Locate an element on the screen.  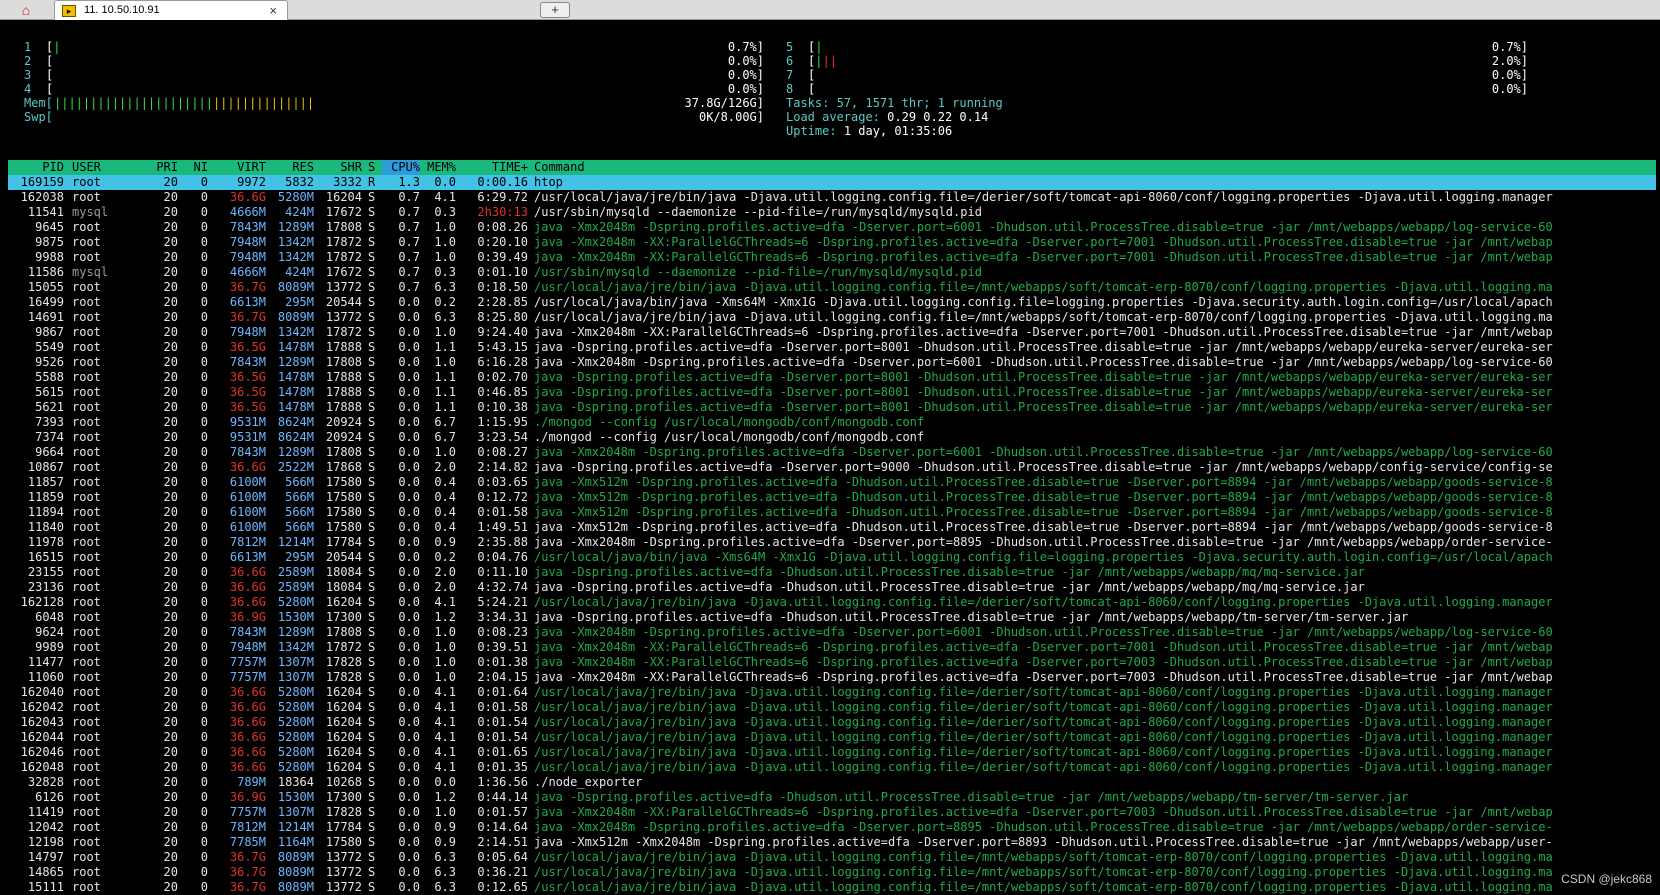
cpu-cell: 0.0 is located at coordinates (409, 392).